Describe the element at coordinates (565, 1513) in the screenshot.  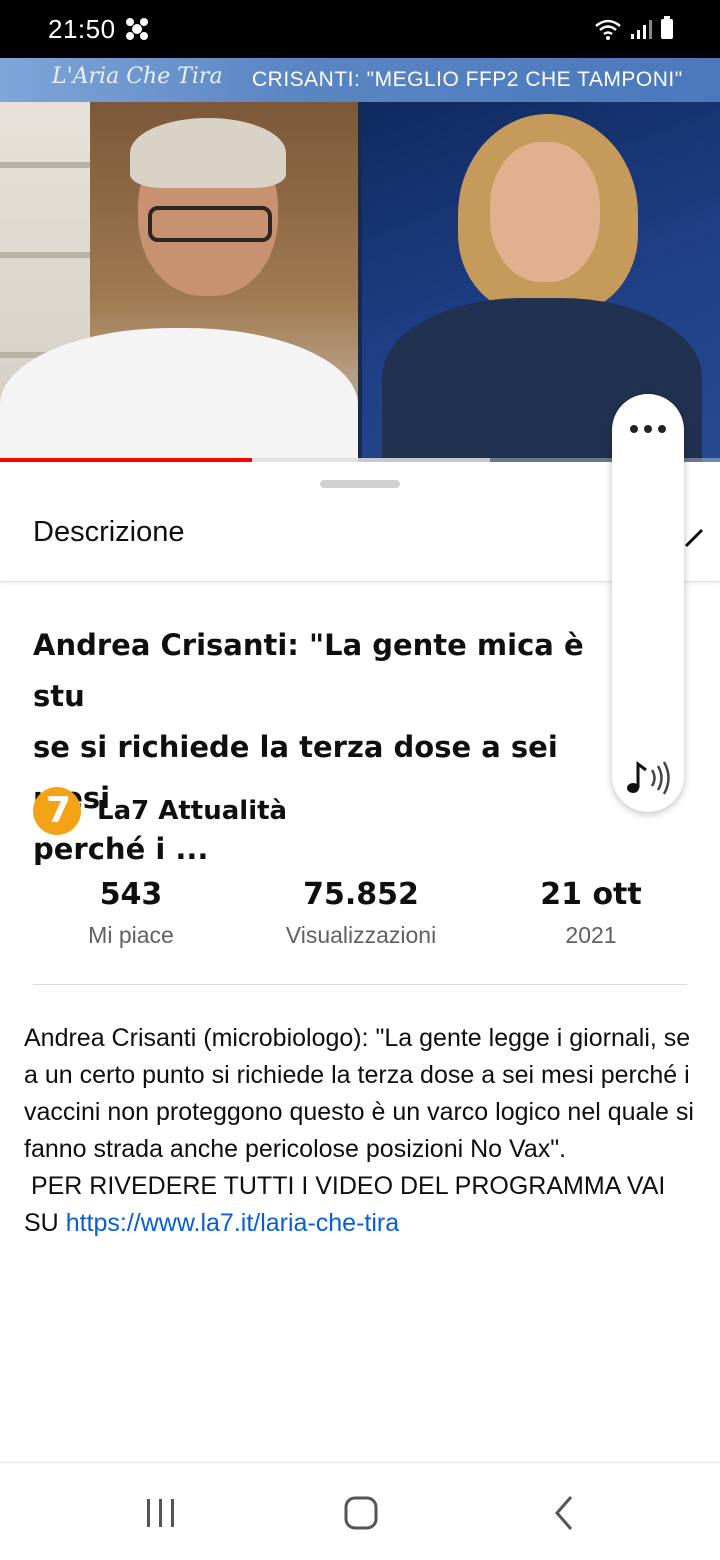
I see `back-icon` at that location.